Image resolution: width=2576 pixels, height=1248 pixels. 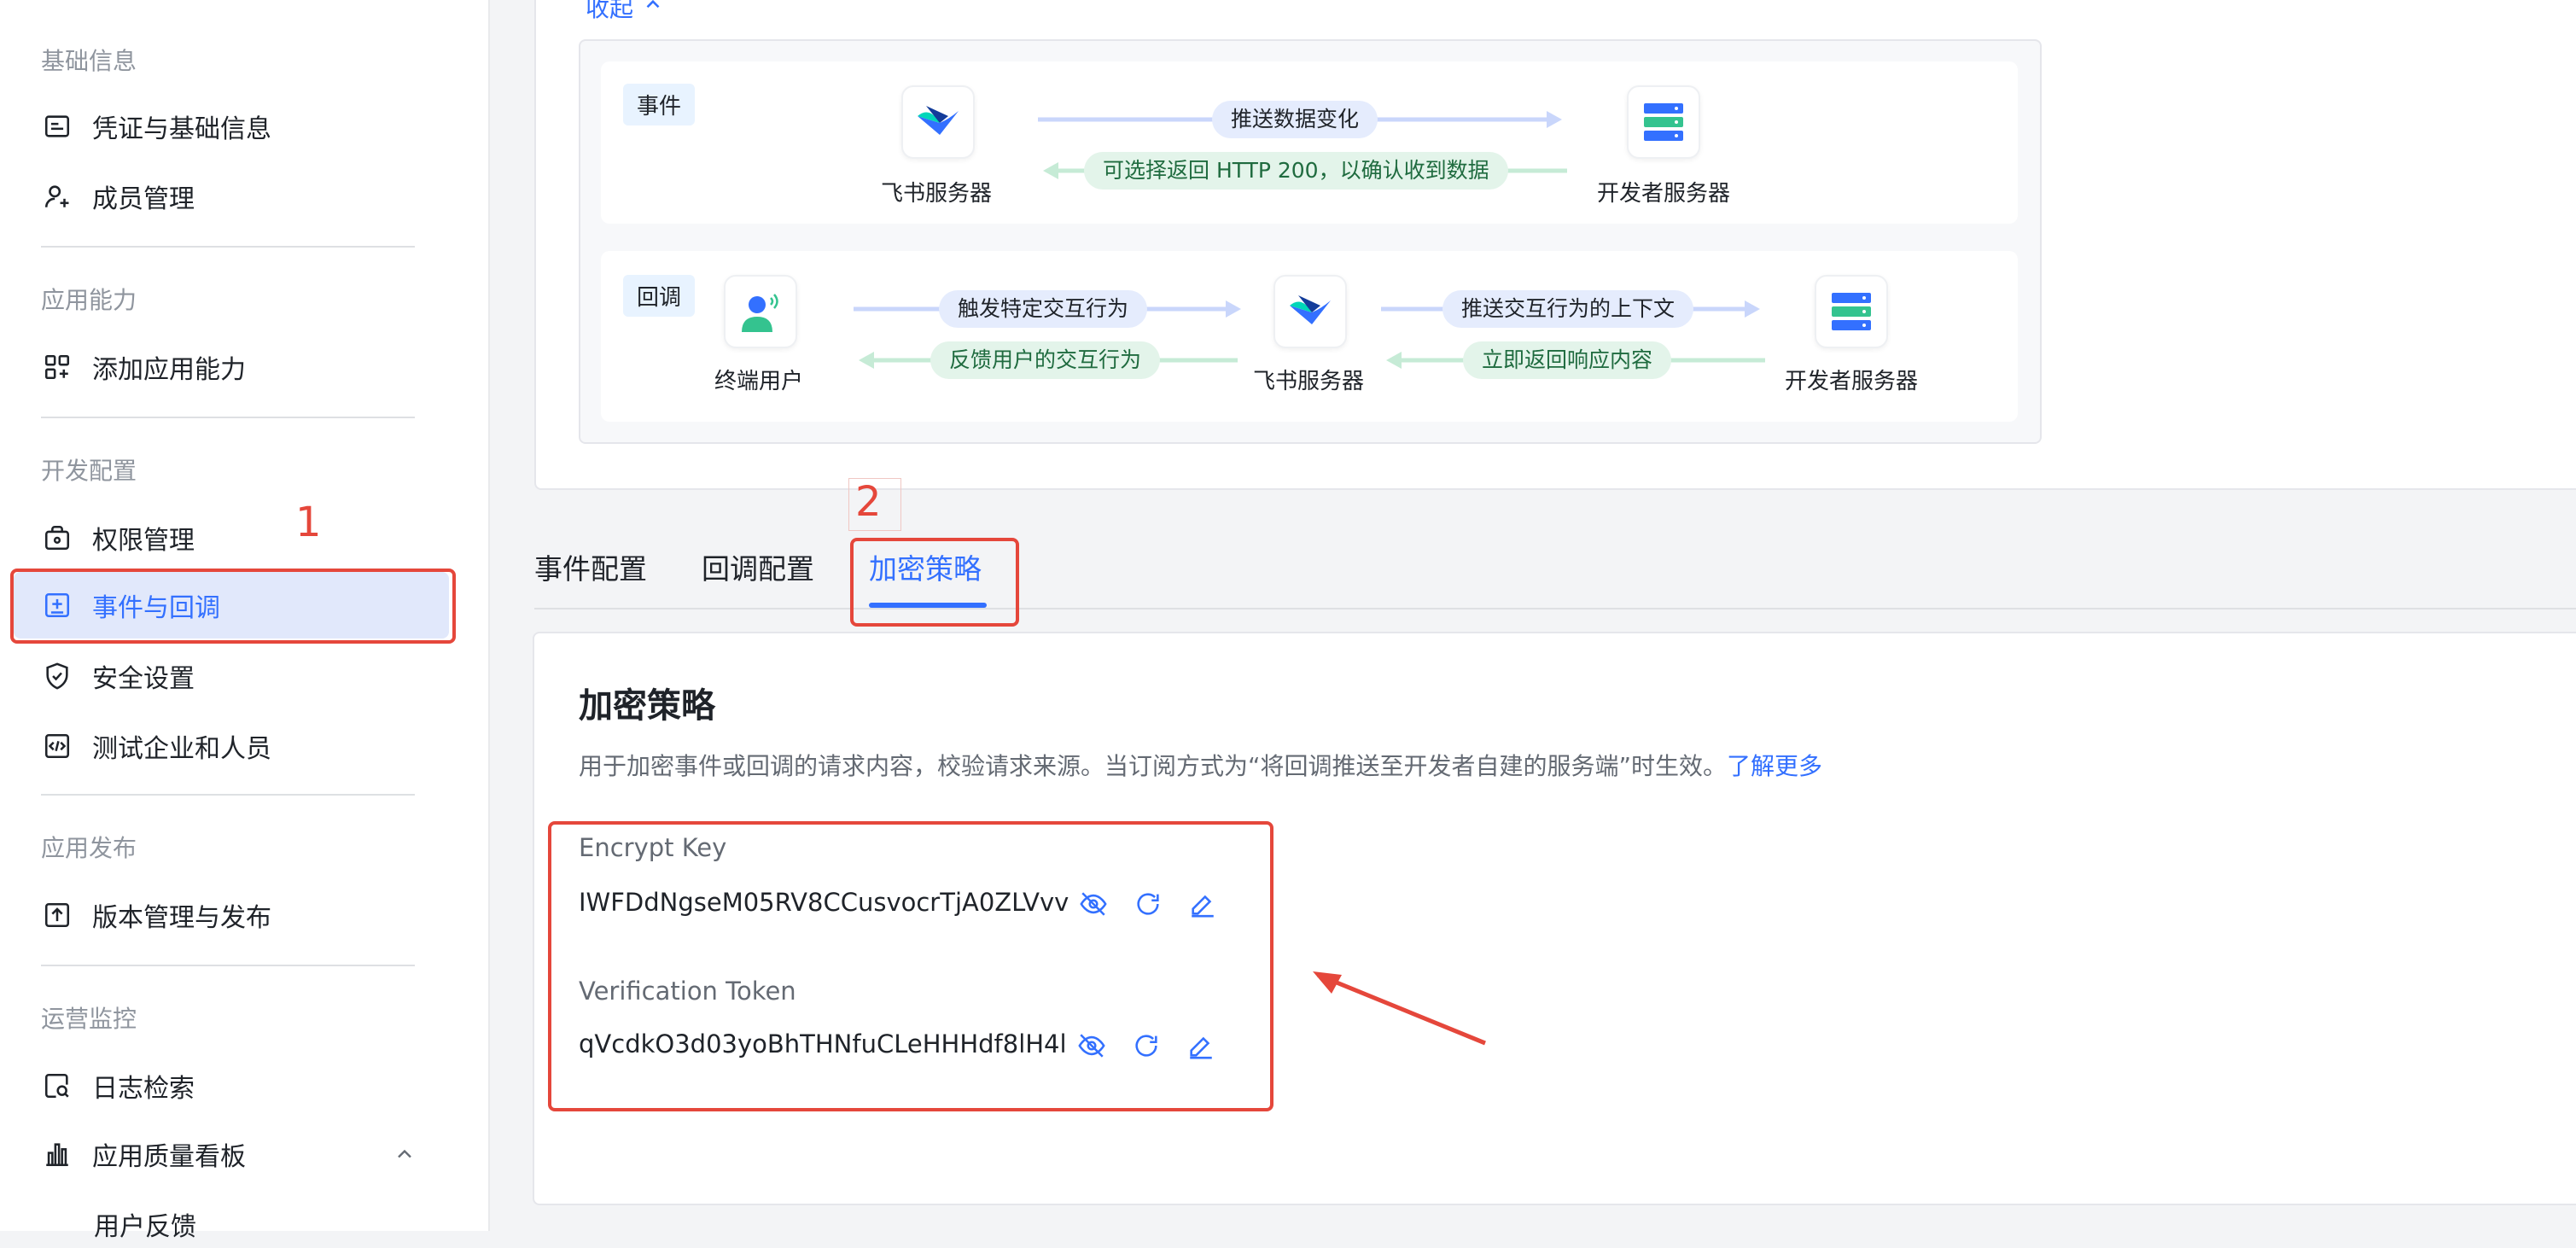 What do you see at coordinates (590, 566) in the screenshot?
I see `tab-event-config: 事件配置` at bounding box center [590, 566].